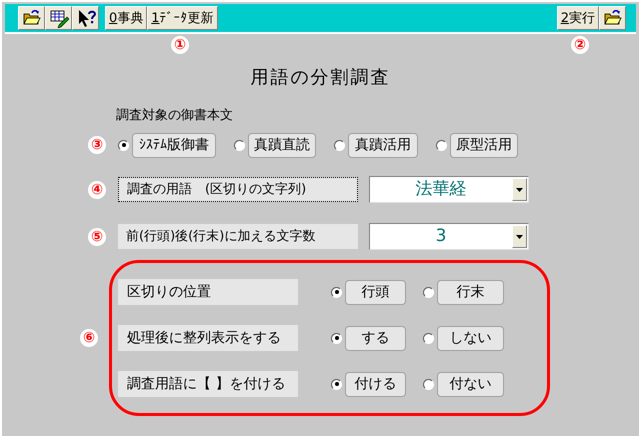 The width and height of the screenshot is (639, 436). Describe the element at coordinates (89, 338) in the screenshot. I see `callout-marker: ⑥` at that location.